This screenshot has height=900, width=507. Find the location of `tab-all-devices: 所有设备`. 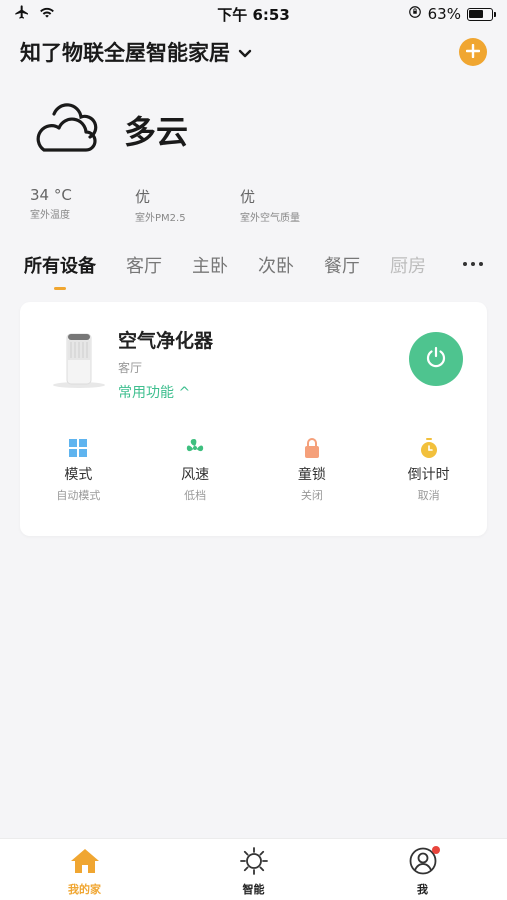

tab-all-devices: 所有设备 is located at coordinates (60, 265).